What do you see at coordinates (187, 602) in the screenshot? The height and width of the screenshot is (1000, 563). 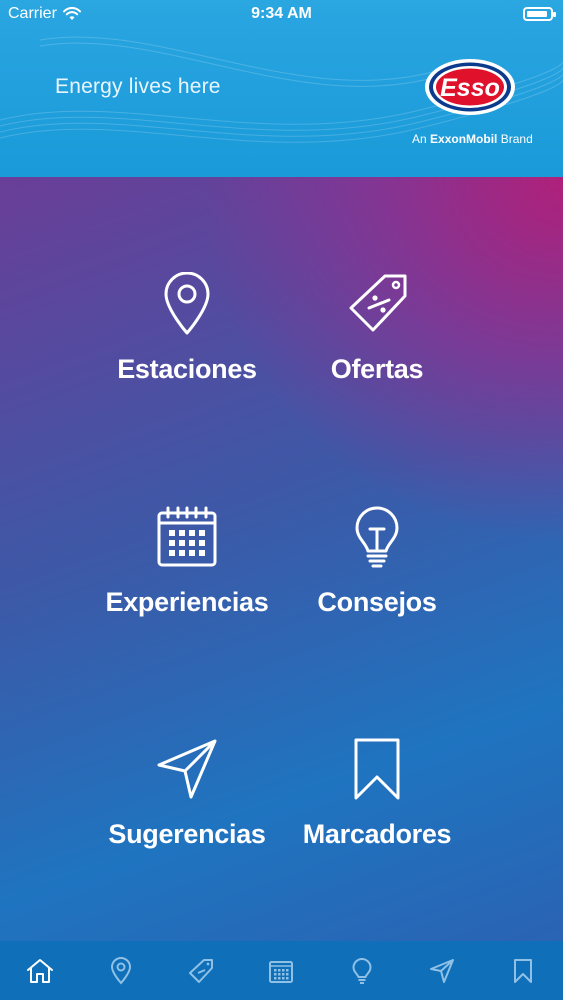 I see `menu-label-experiencias: Experiencias` at bounding box center [187, 602].